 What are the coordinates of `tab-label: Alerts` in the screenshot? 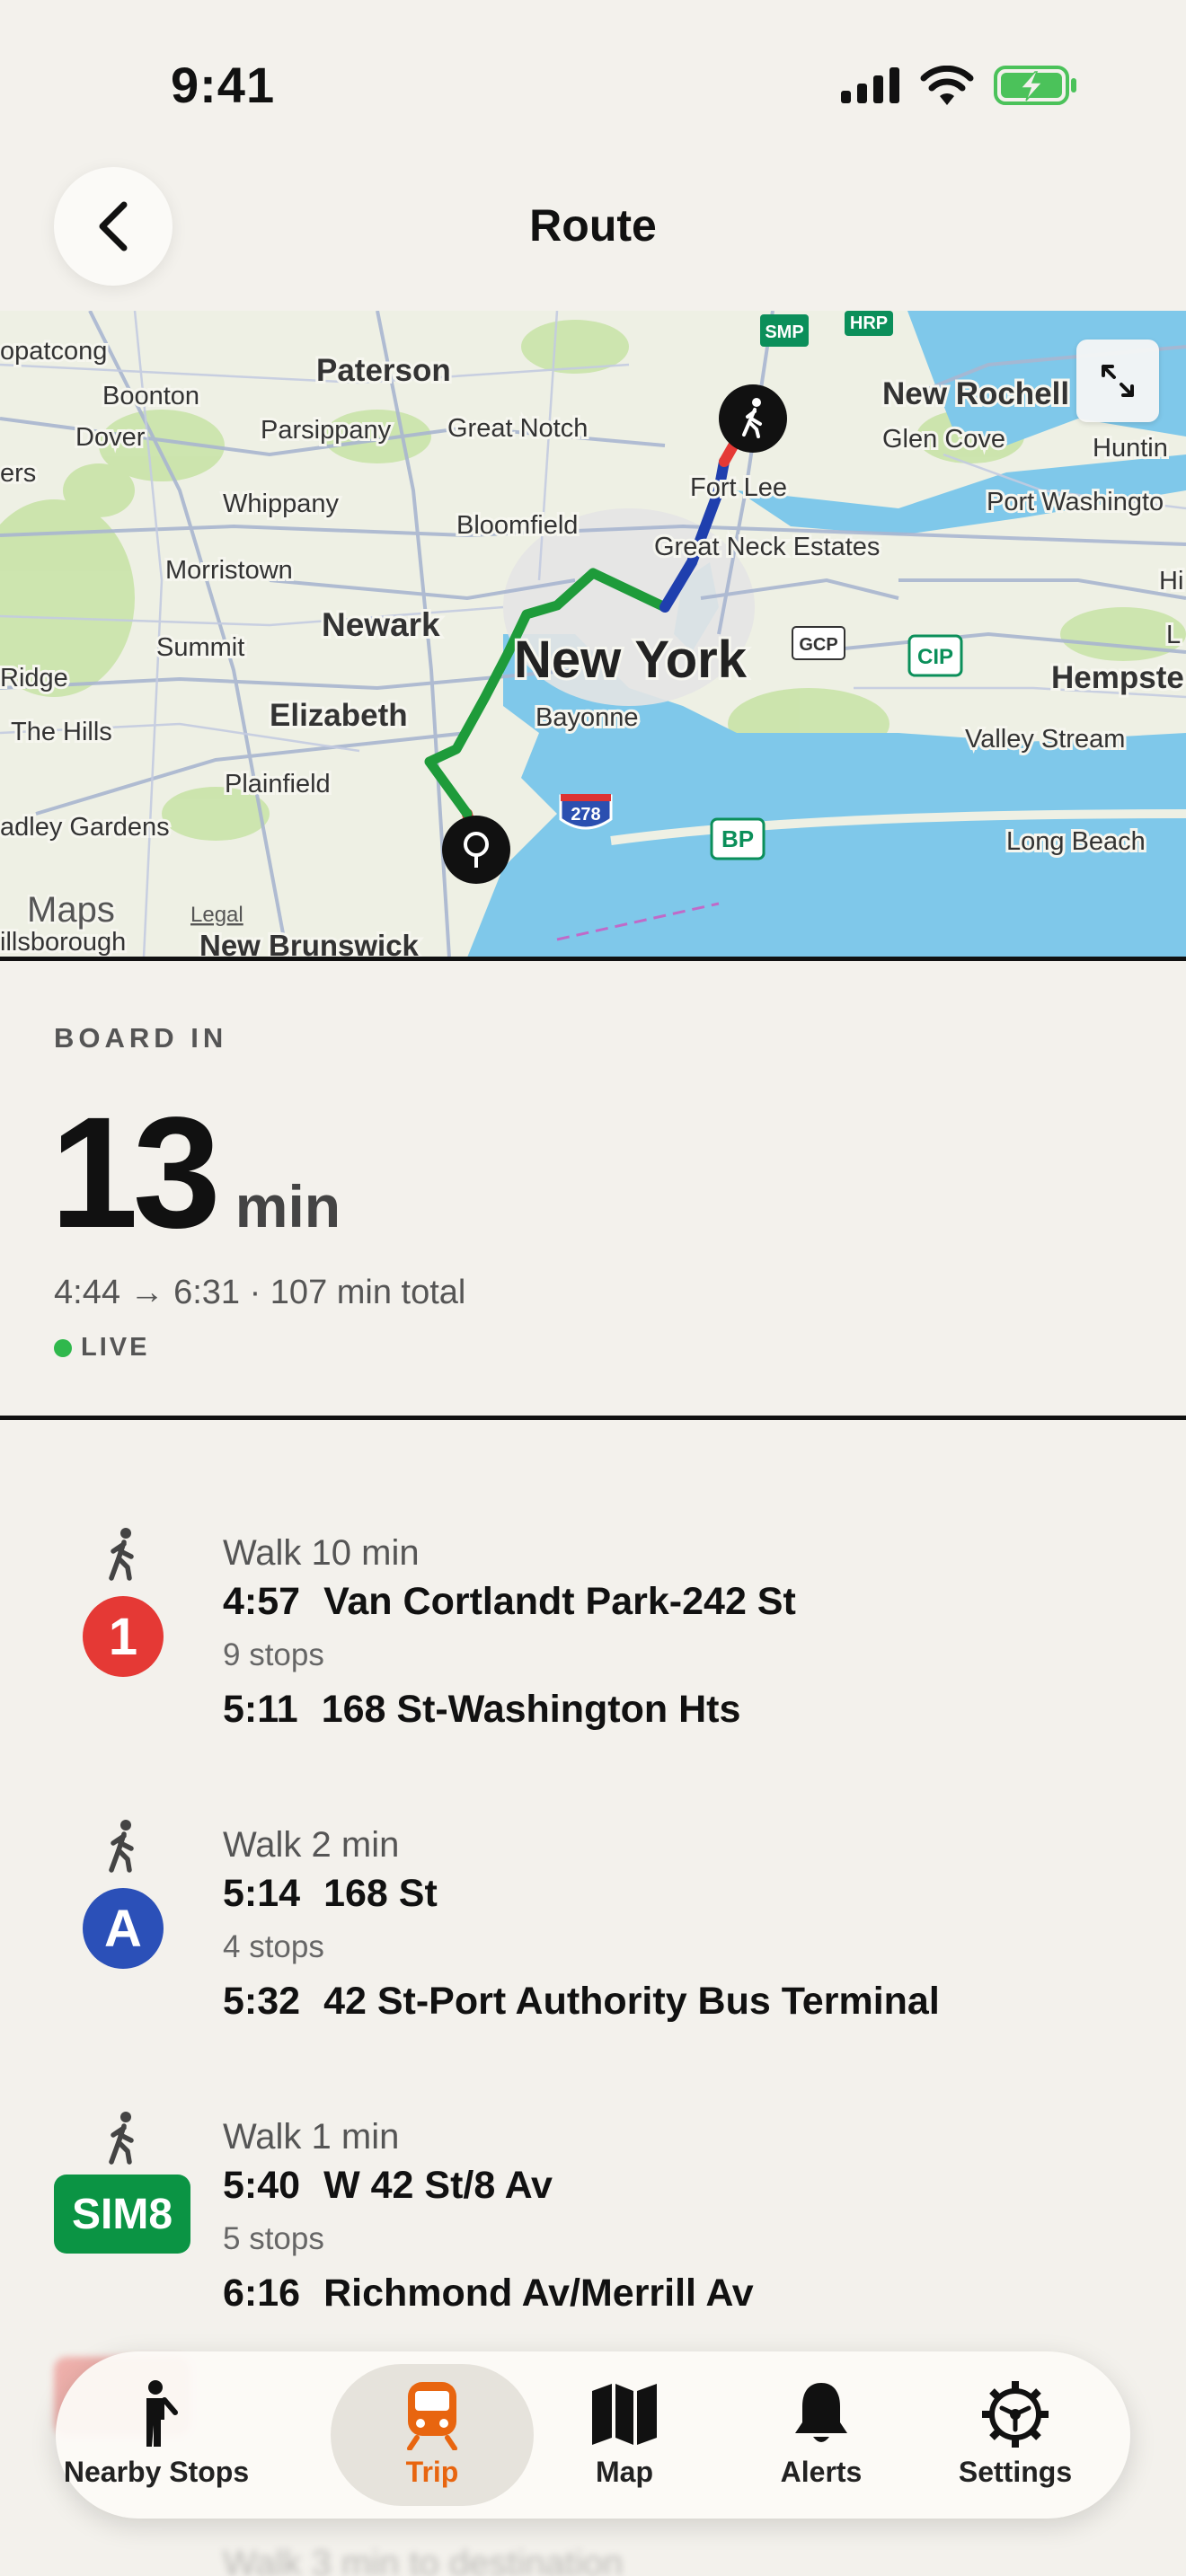 It's located at (821, 2472).